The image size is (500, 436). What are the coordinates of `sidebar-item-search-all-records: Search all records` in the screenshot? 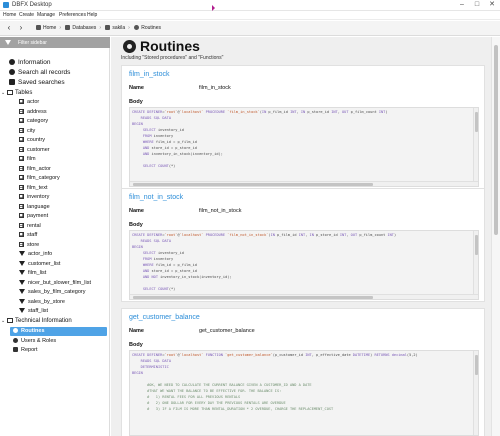 It's located at (39, 72).